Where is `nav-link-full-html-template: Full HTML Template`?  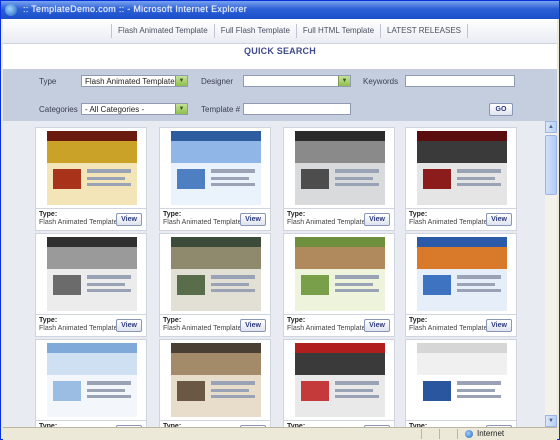 nav-link-full-html-template: Full HTML Template is located at coordinates (338, 31).